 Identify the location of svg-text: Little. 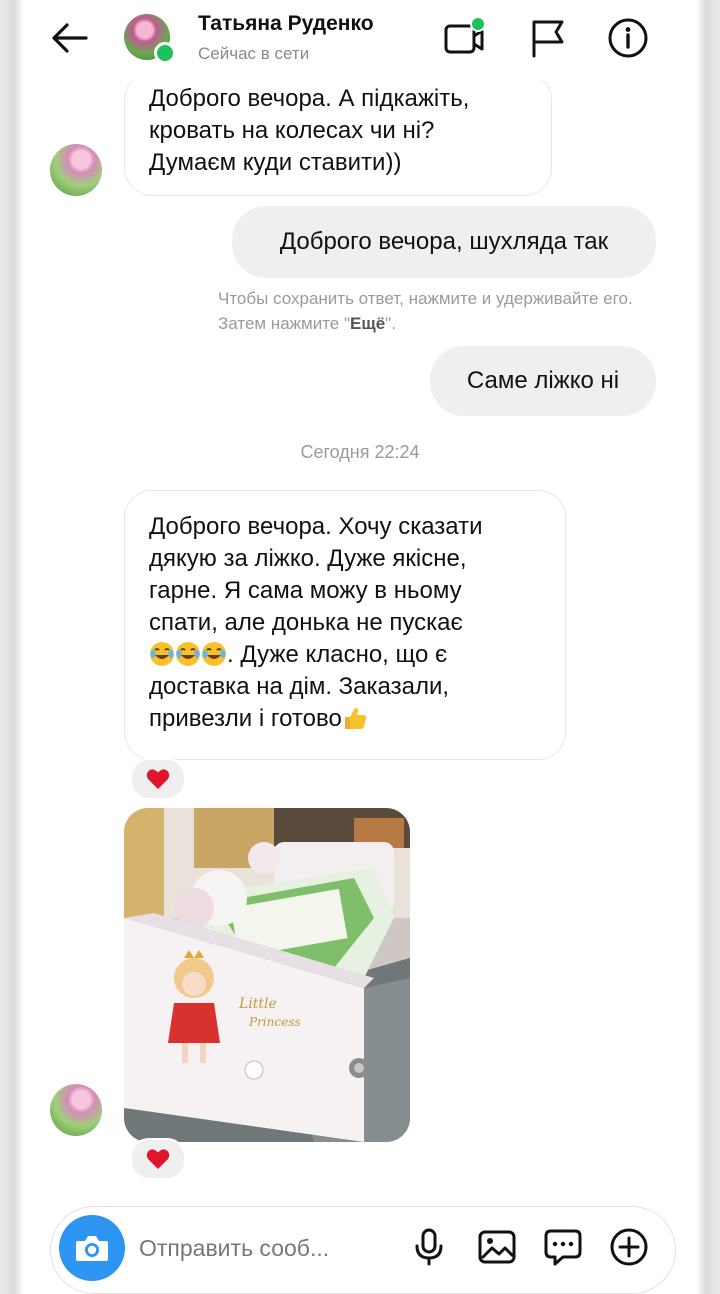
(257, 1004).